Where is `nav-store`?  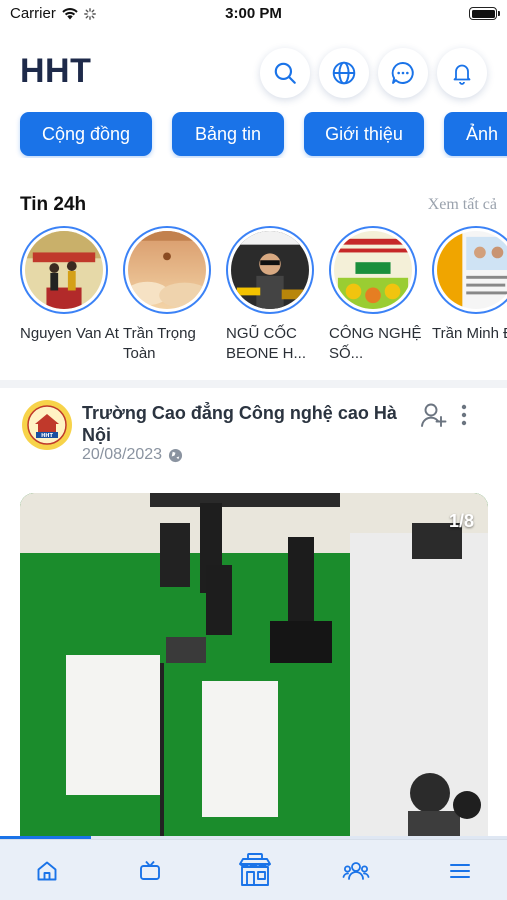 nav-store is located at coordinates (255, 870).